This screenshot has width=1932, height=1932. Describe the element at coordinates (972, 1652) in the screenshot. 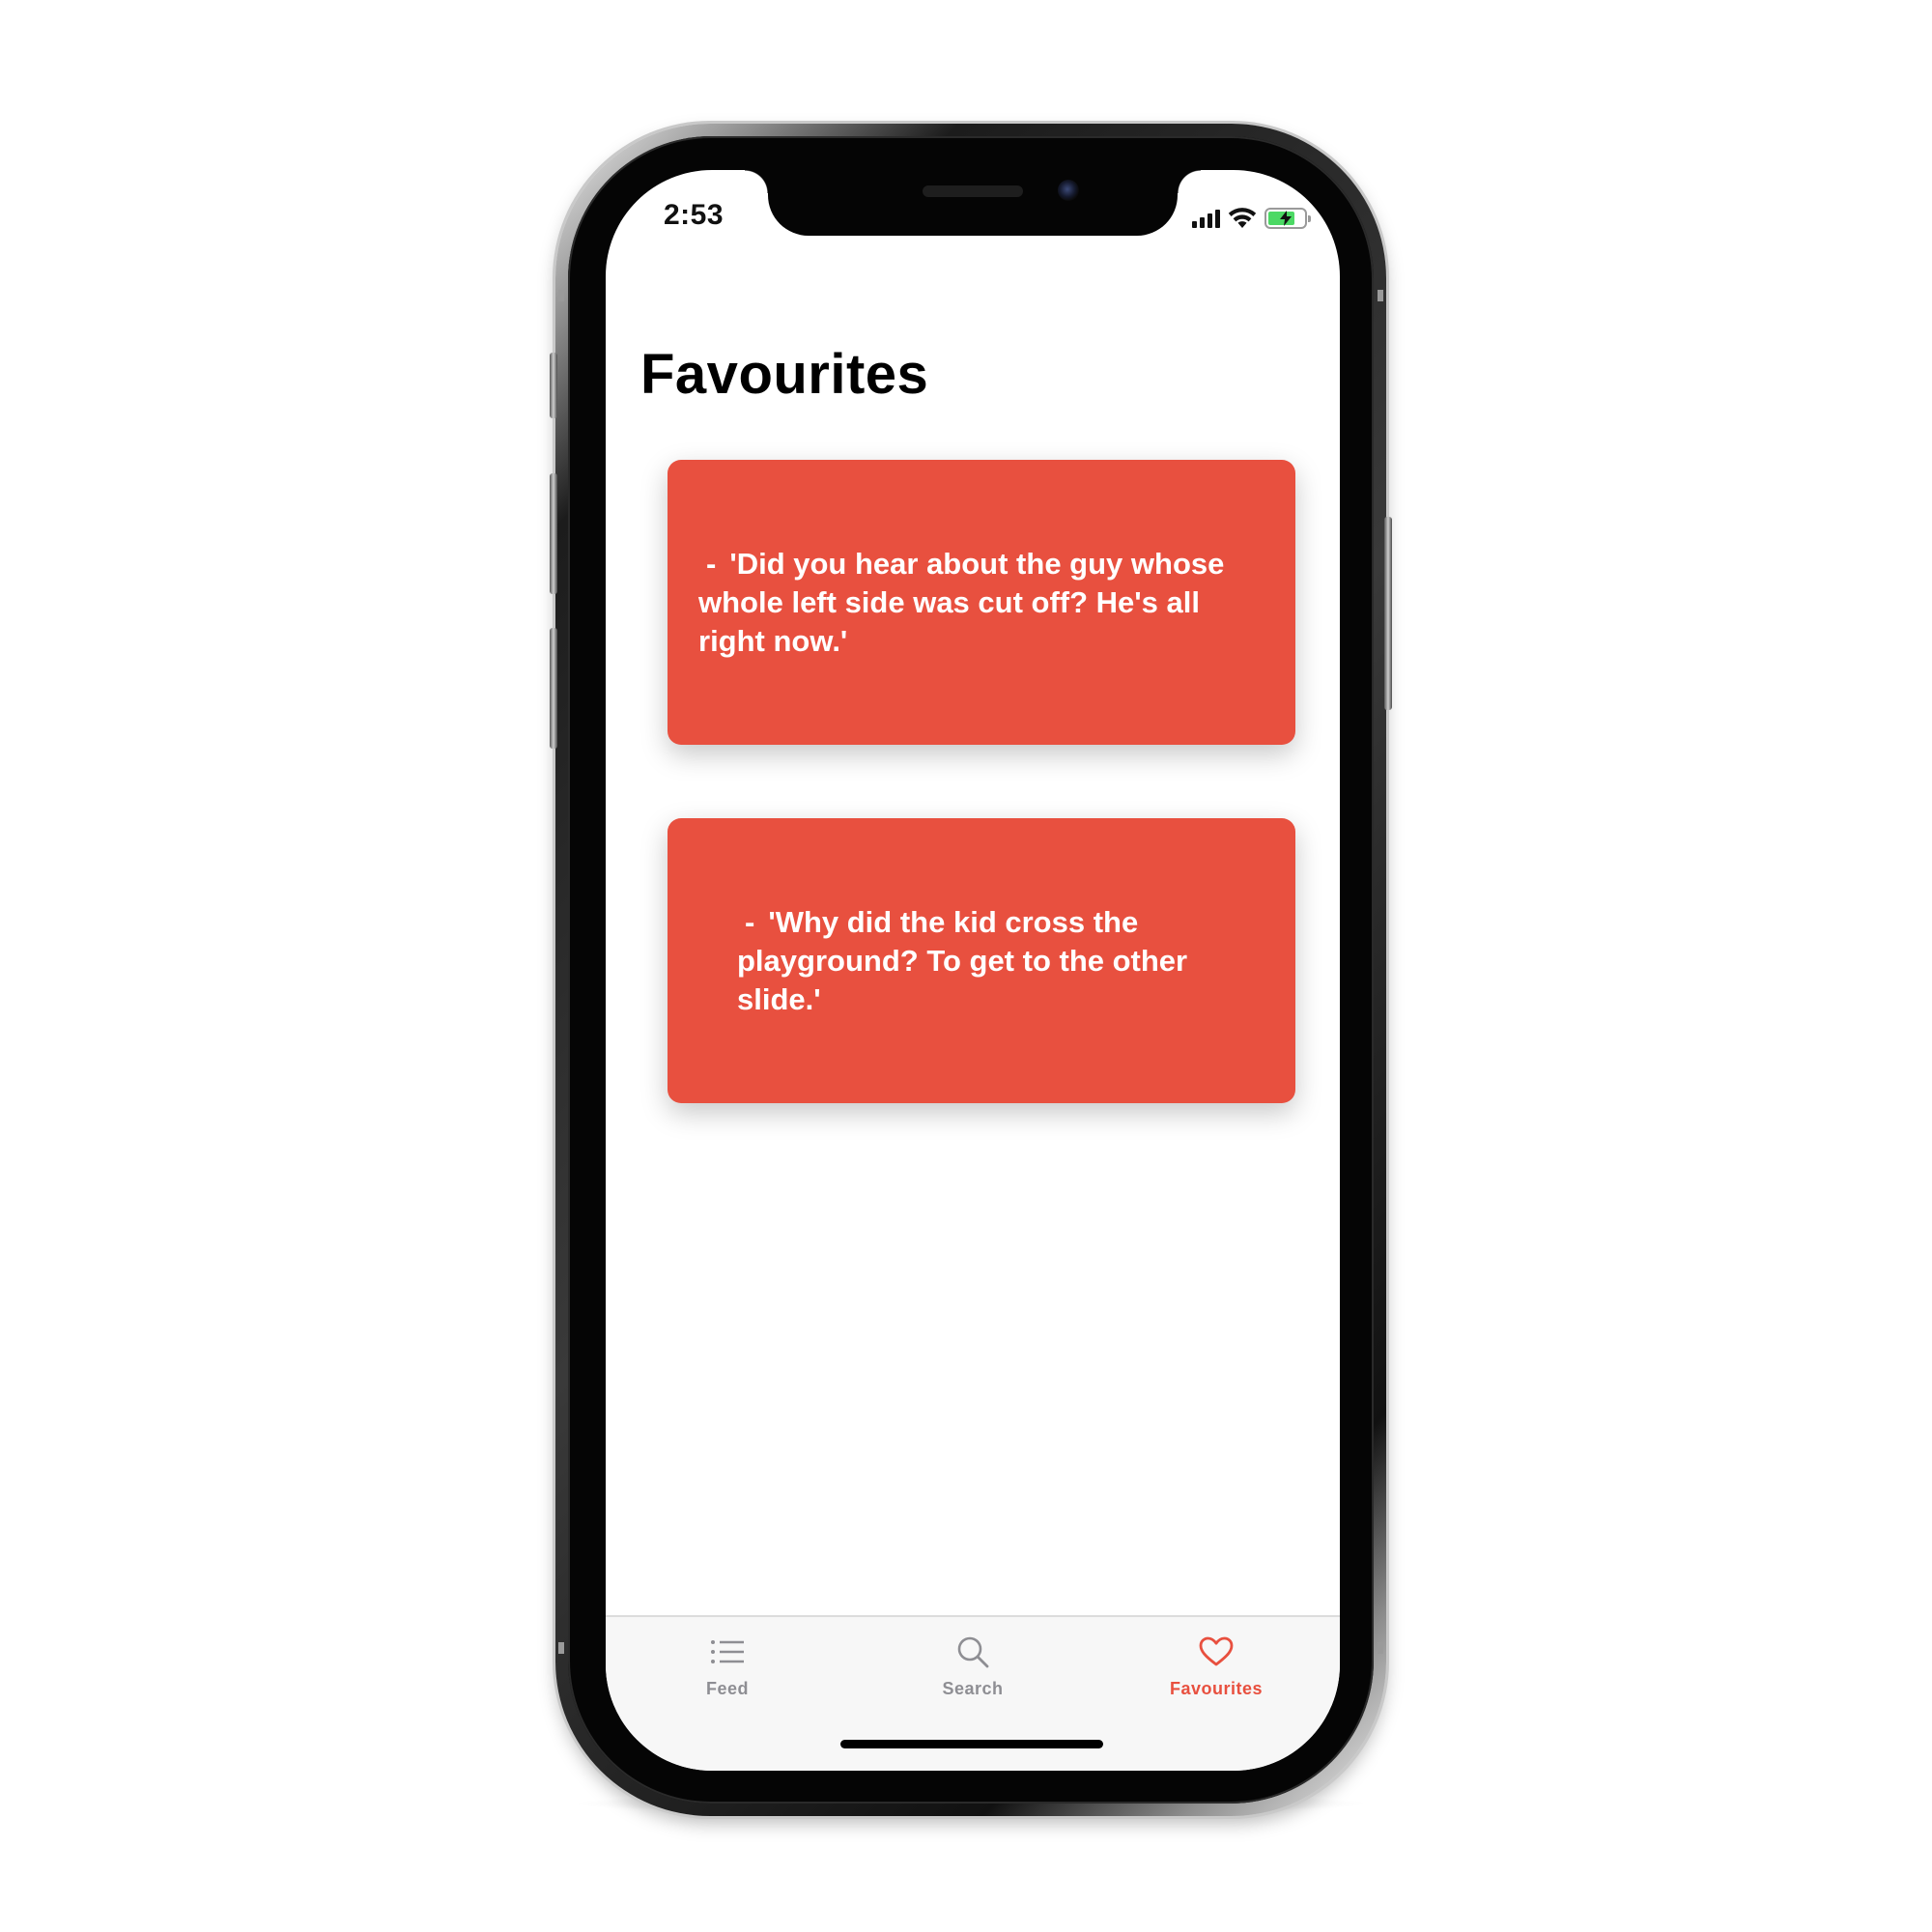

I see `search-icon` at that location.